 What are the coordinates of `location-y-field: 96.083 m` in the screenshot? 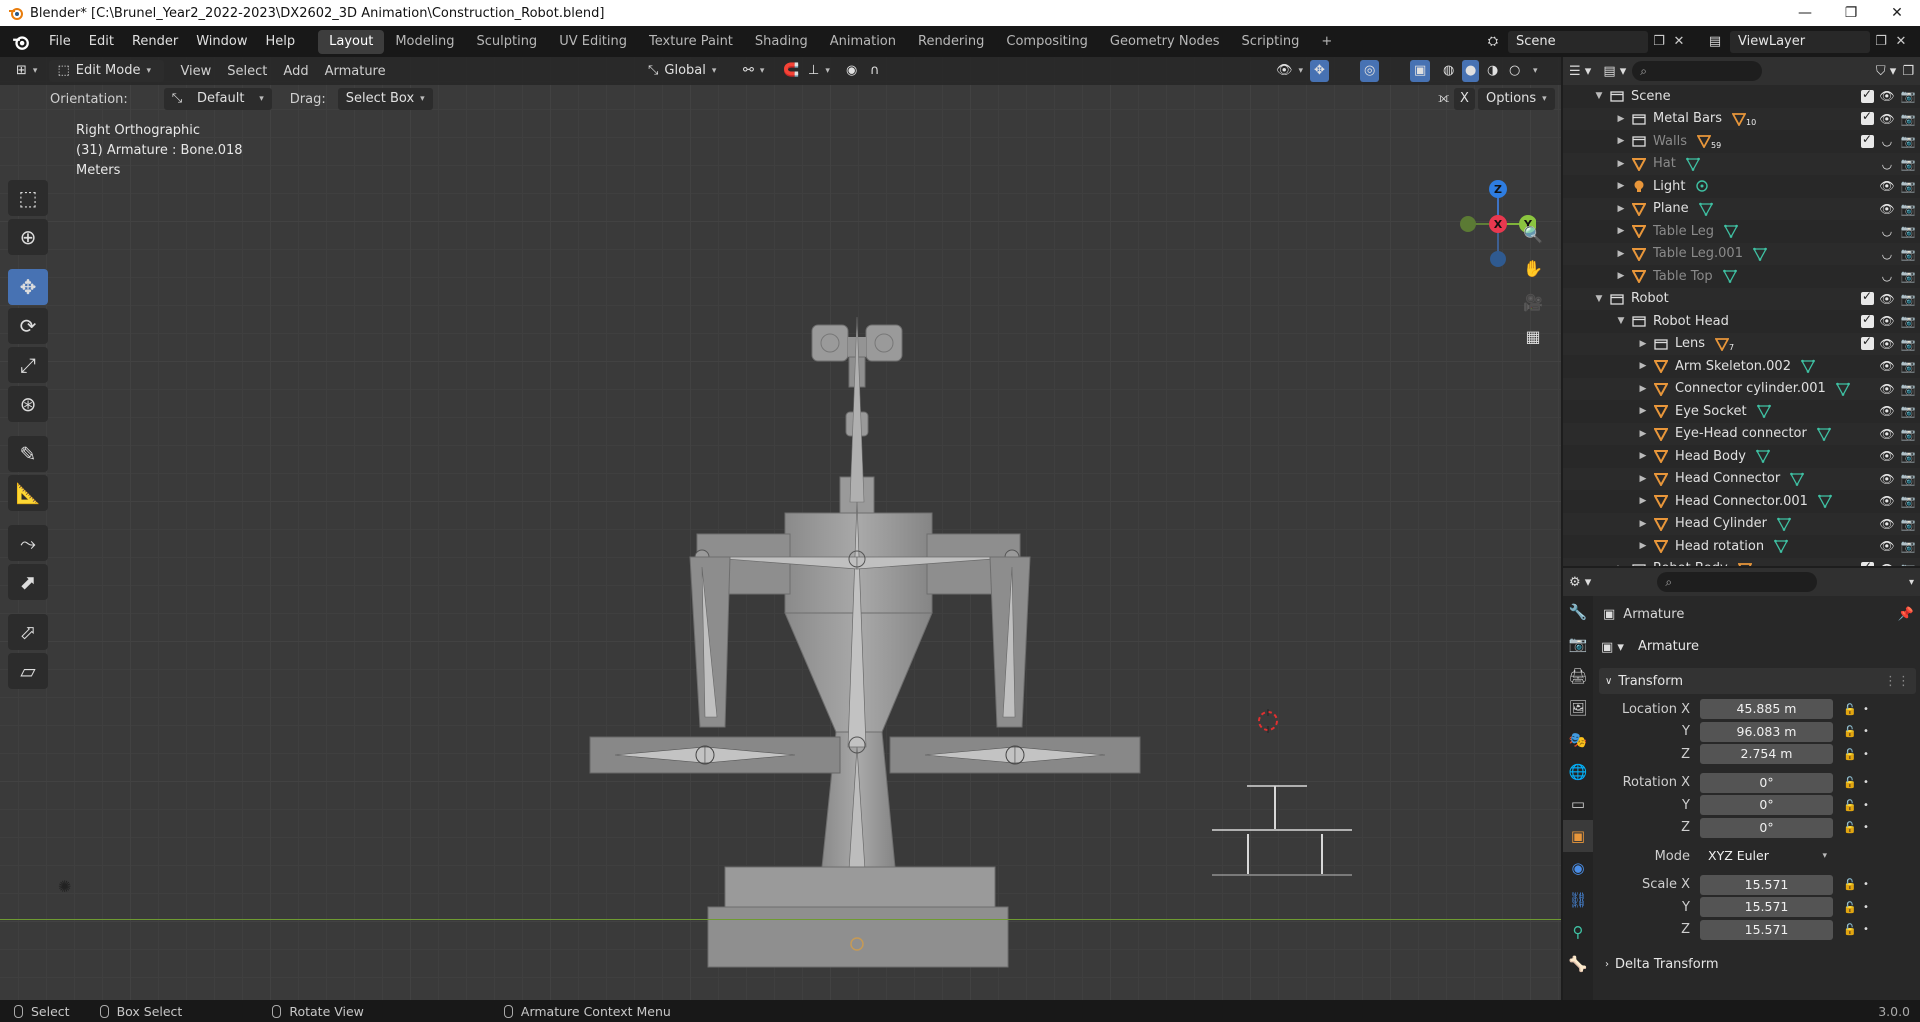 It's located at (1766, 731).